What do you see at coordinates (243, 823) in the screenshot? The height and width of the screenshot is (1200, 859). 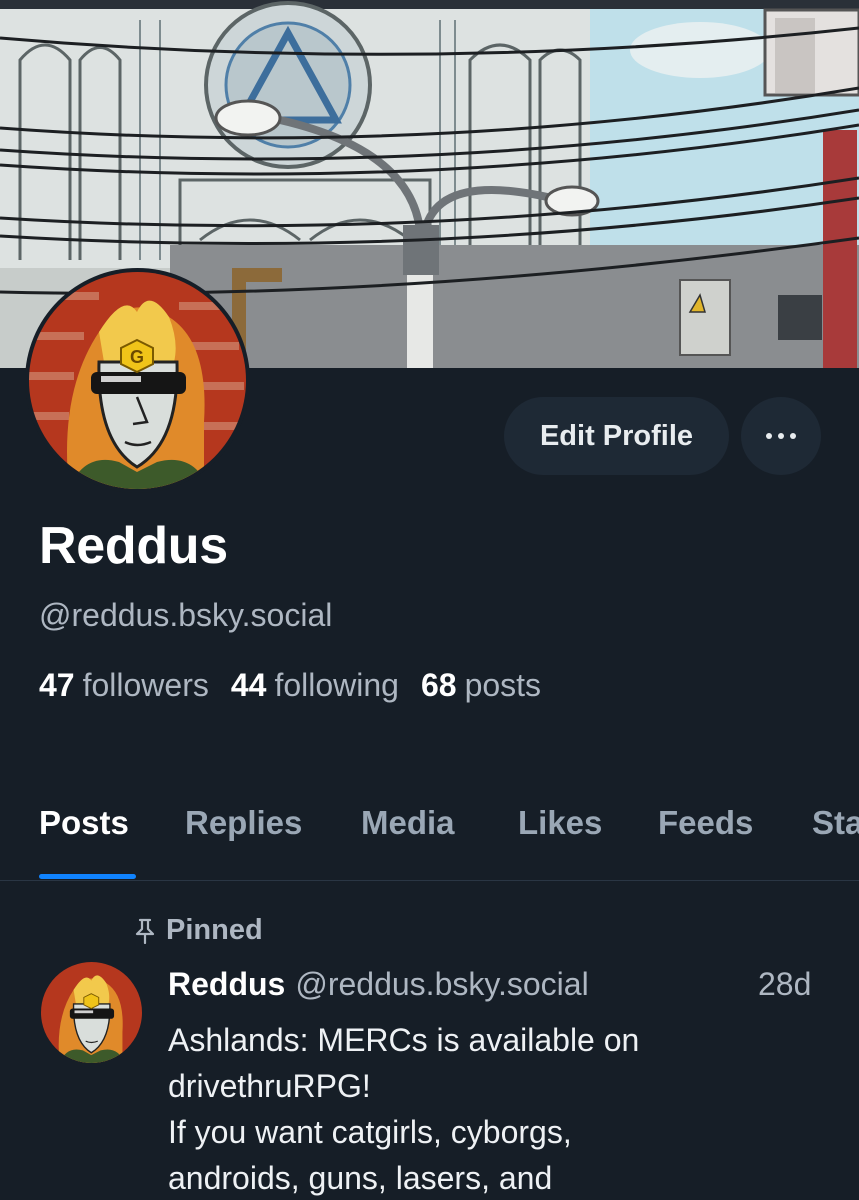 I see `tab-replies: Replies` at bounding box center [243, 823].